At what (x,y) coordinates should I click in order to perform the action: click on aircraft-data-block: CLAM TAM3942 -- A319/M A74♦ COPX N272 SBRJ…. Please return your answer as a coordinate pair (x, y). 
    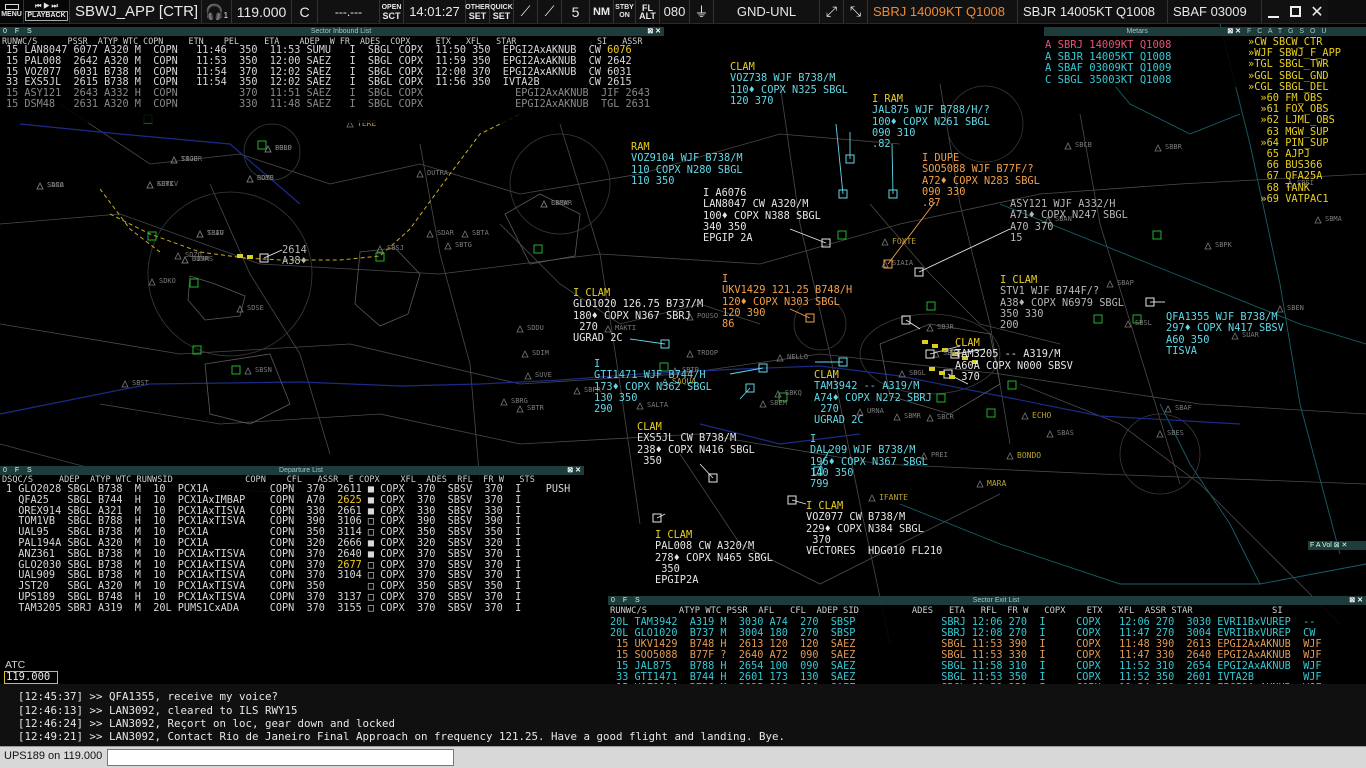
    Looking at the image, I should click on (873, 397).